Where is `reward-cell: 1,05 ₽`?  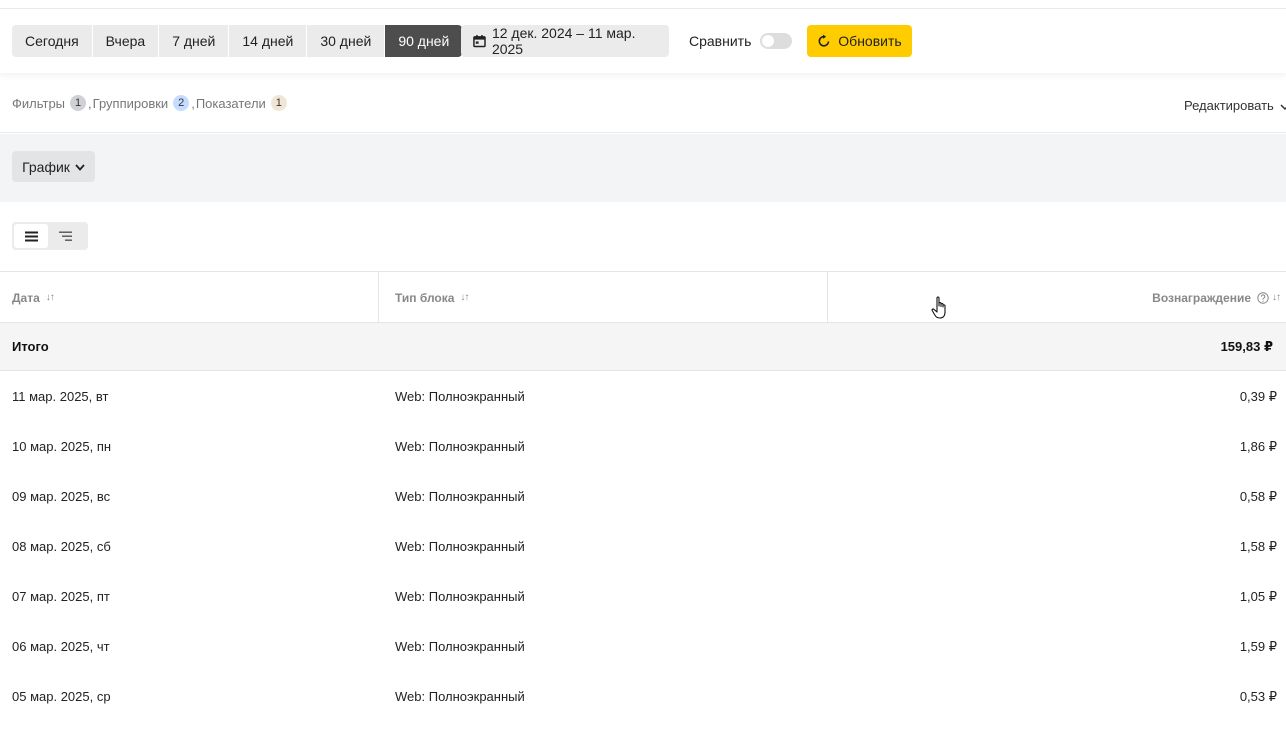 reward-cell: 1,05 ₽ is located at coordinates (1258, 596).